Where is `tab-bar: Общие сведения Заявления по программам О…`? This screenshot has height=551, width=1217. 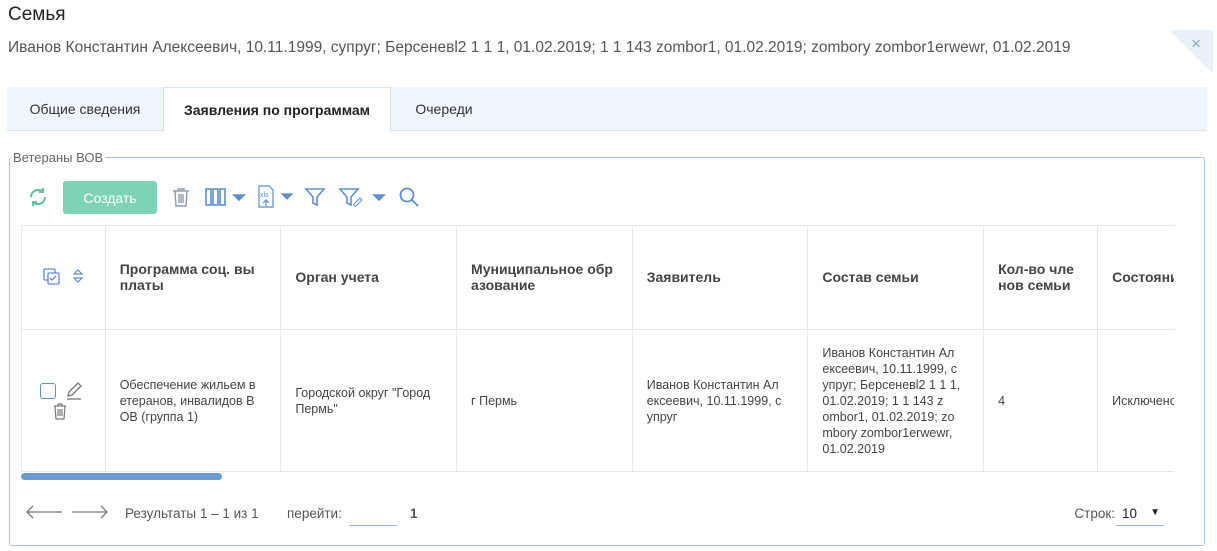
tab-bar: Общие сведения Заявления по программам О… is located at coordinates (607, 109).